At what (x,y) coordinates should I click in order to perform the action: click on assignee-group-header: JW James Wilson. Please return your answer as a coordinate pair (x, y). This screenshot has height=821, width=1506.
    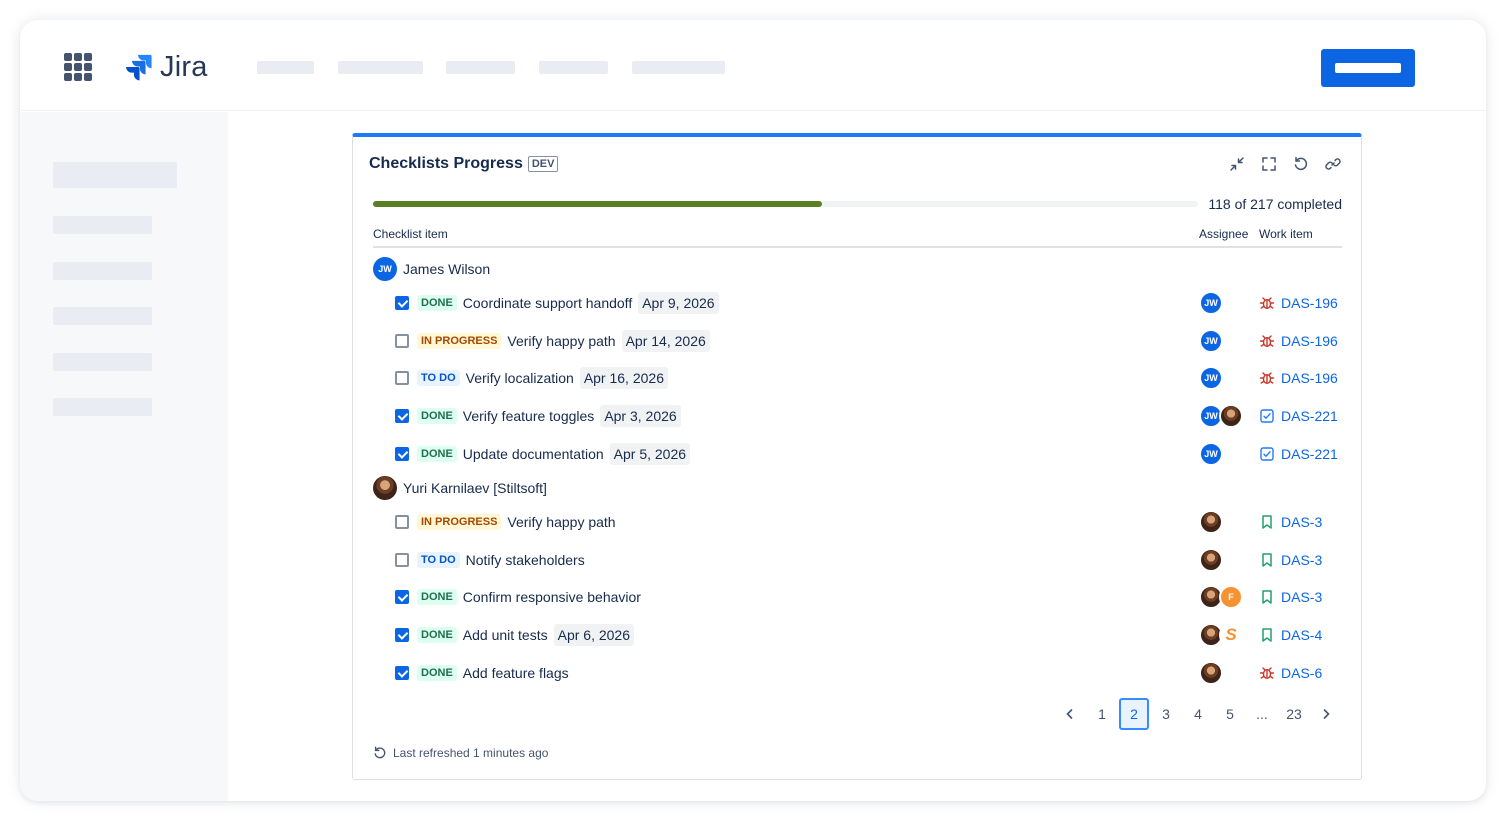
    Looking at the image, I should click on (431, 269).